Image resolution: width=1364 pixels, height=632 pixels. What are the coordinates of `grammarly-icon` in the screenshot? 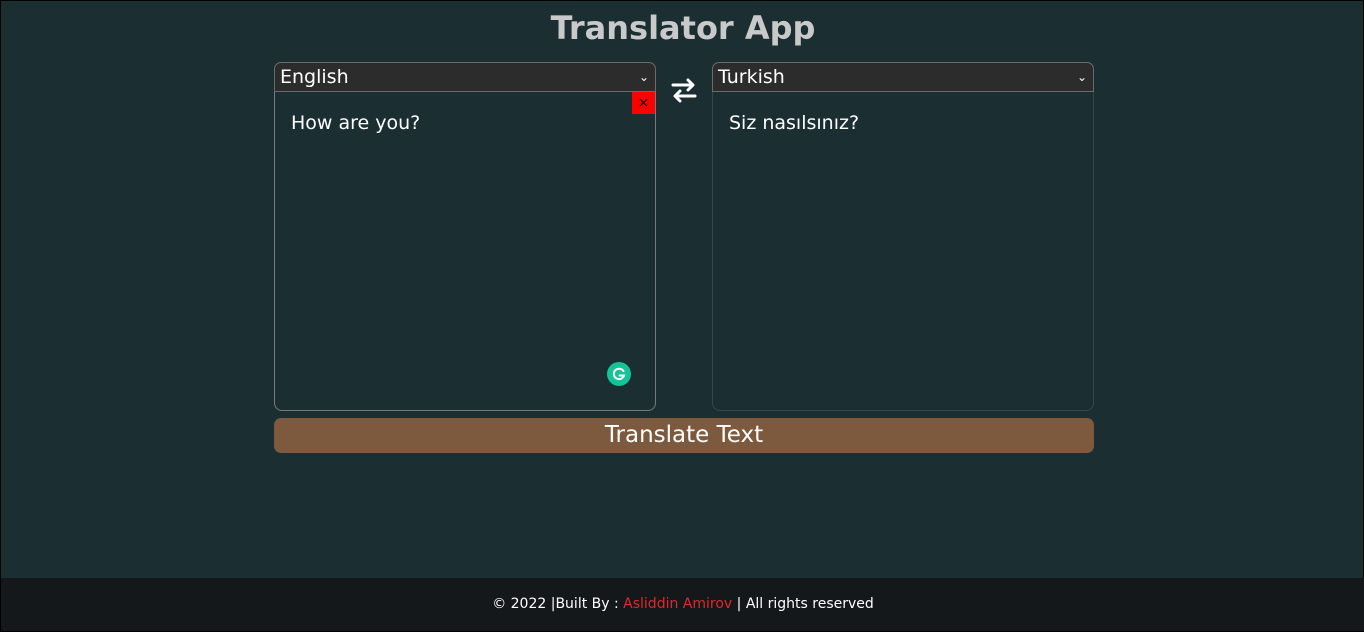 It's located at (619, 374).